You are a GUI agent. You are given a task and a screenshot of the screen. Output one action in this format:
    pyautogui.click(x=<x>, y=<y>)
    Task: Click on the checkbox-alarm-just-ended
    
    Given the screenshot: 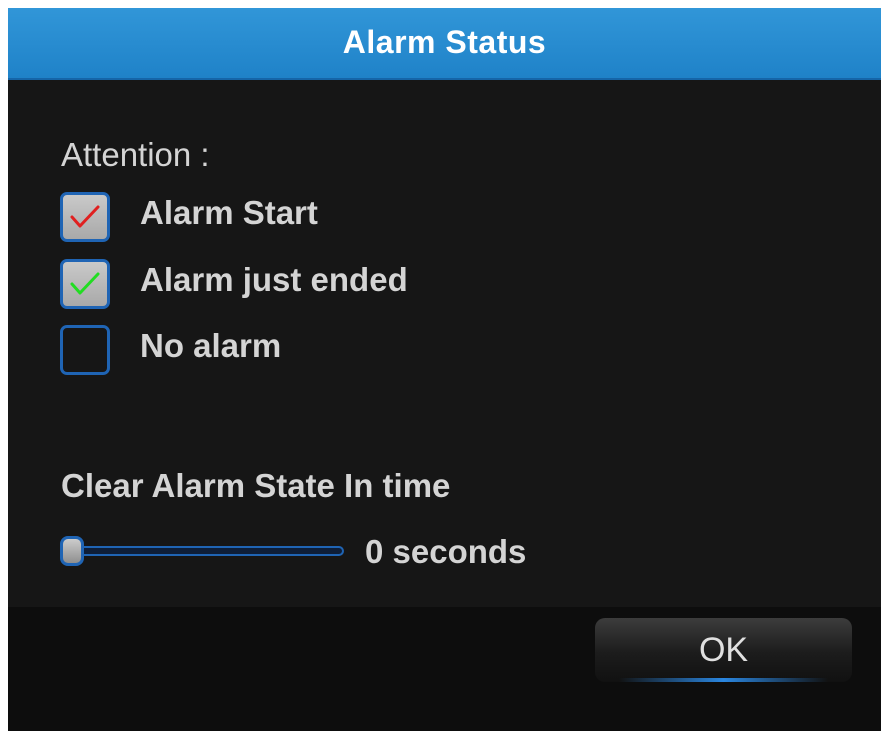 What is the action you would take?
    pyautogui.click(x=85, y=284)
    